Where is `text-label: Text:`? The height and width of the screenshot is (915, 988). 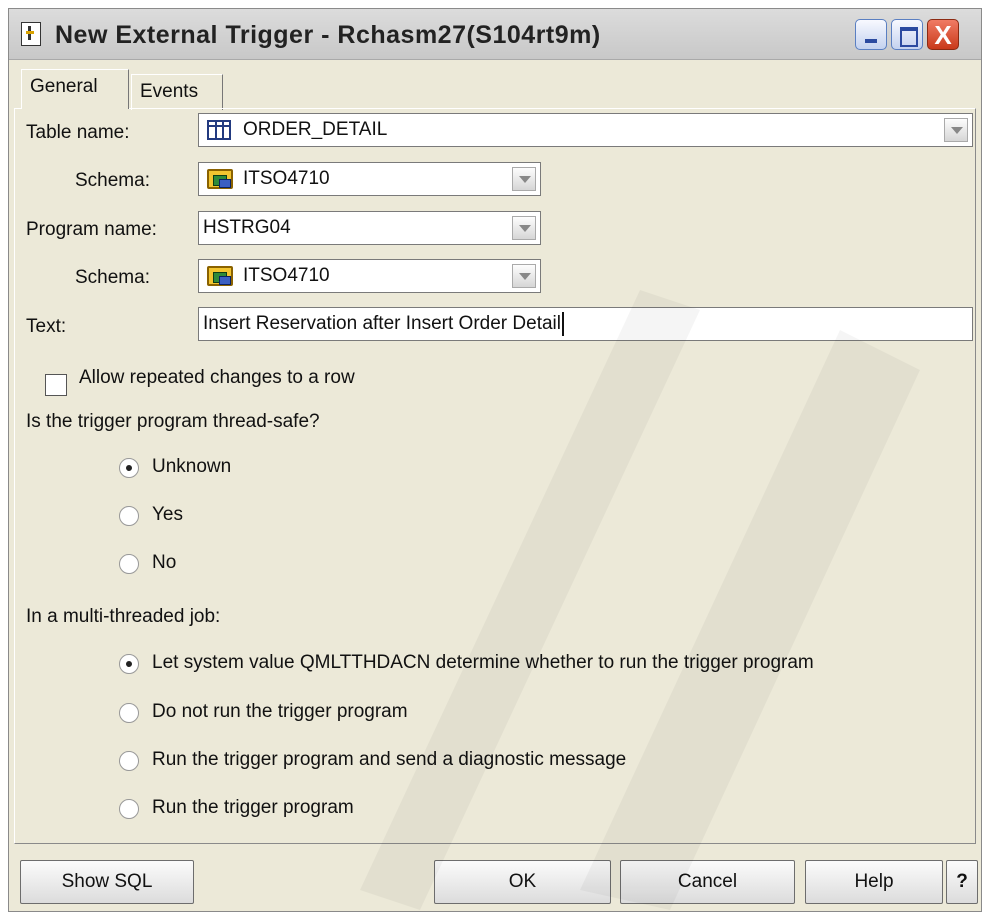
text-label: Text: is located at coordinates (46, 326).